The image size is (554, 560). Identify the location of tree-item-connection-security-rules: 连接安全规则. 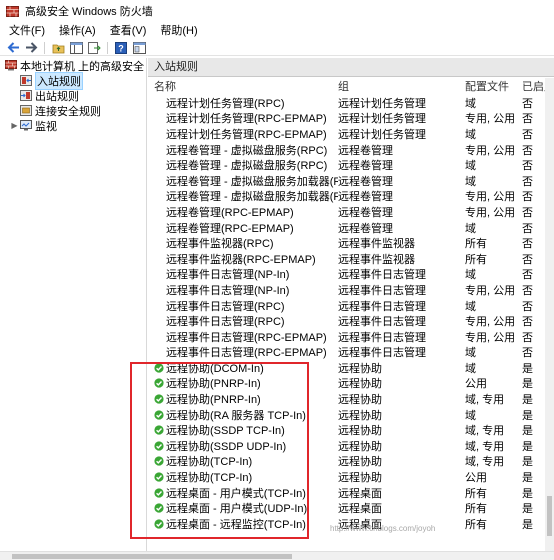
(73, 110).